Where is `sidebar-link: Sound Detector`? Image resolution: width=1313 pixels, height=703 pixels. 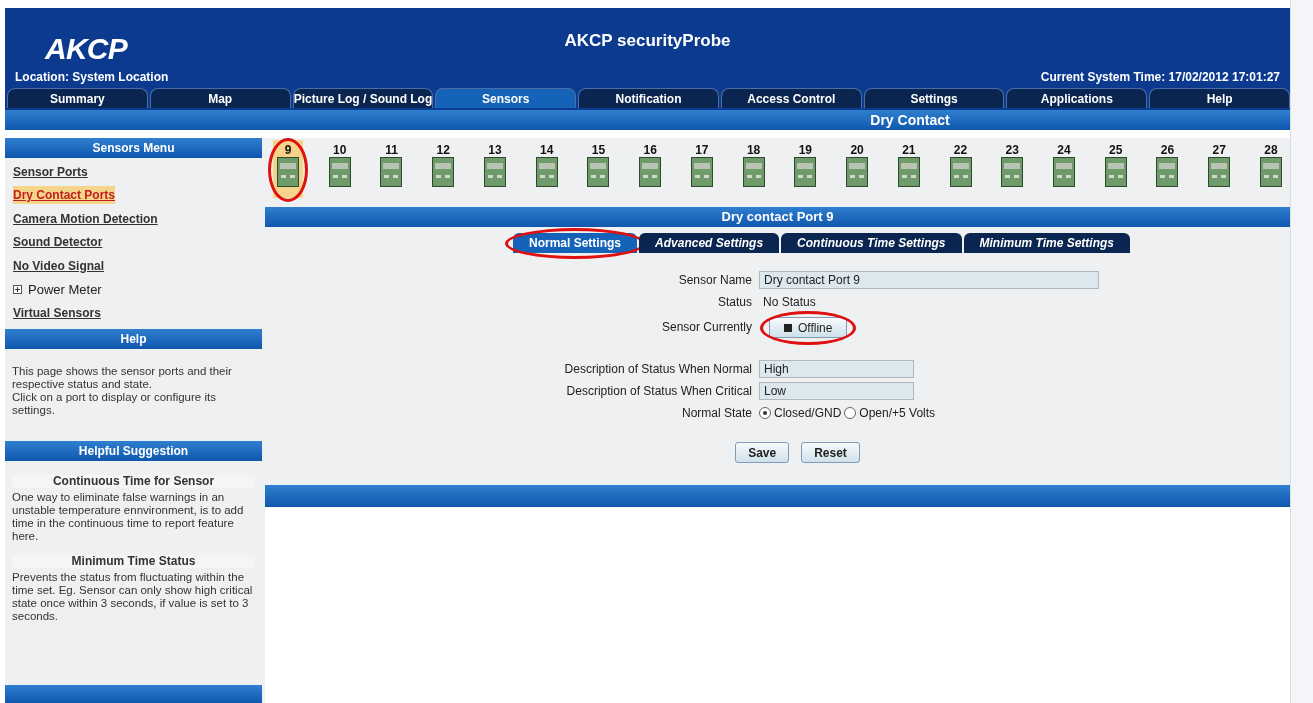
sidebar-link: Sound Detector is located at coordinates (58, 242).